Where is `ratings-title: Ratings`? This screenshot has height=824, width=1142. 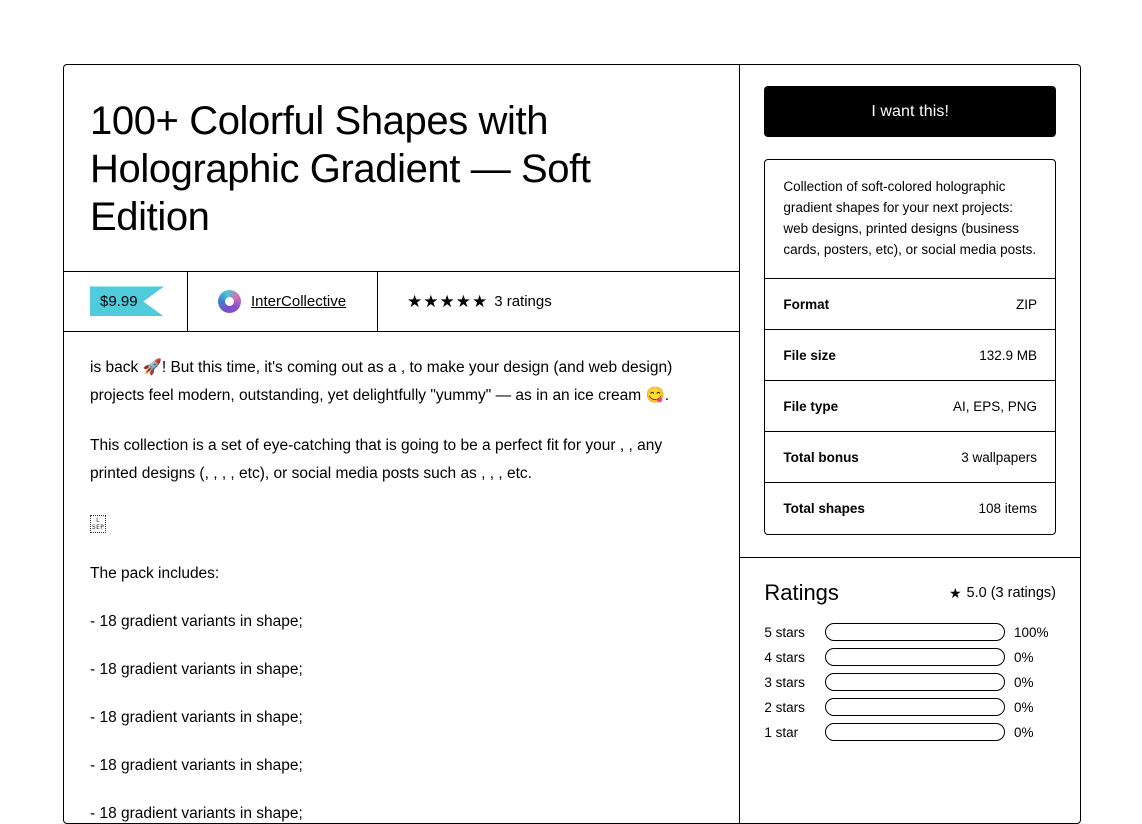 ratings-title: Ratings is located at coordinates (801, 592).